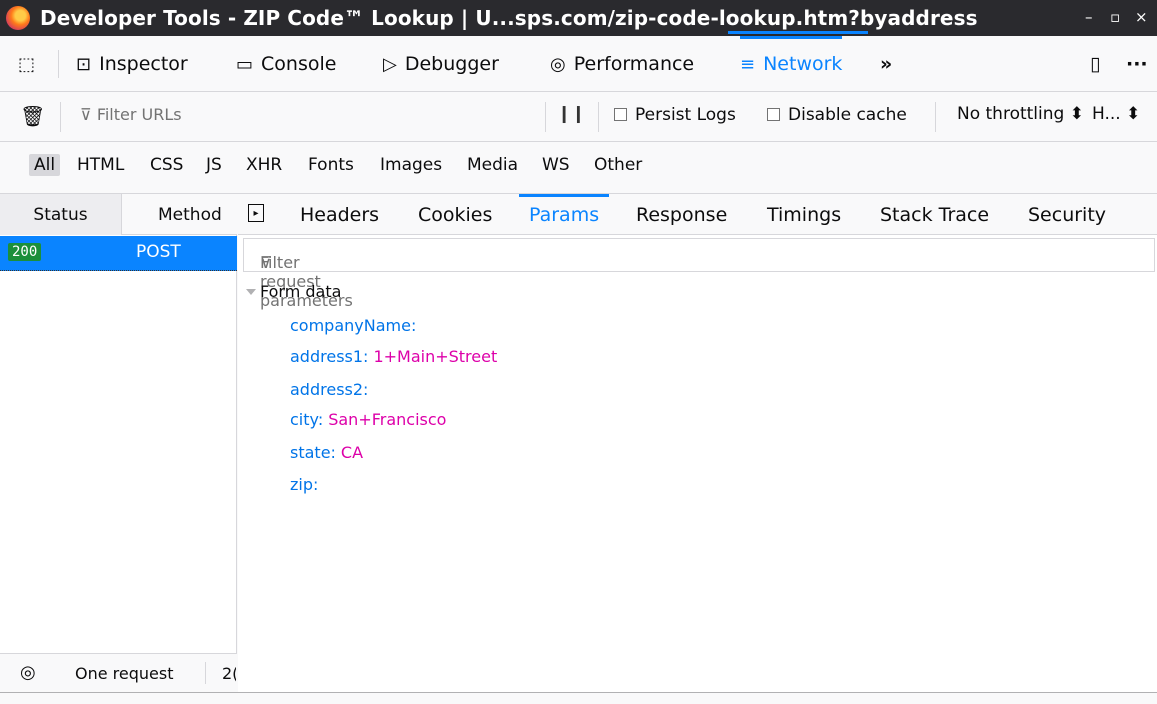 The width and height of the screenshot is (1157, 704). I want to click on column-method: Method, so click(190, 215).